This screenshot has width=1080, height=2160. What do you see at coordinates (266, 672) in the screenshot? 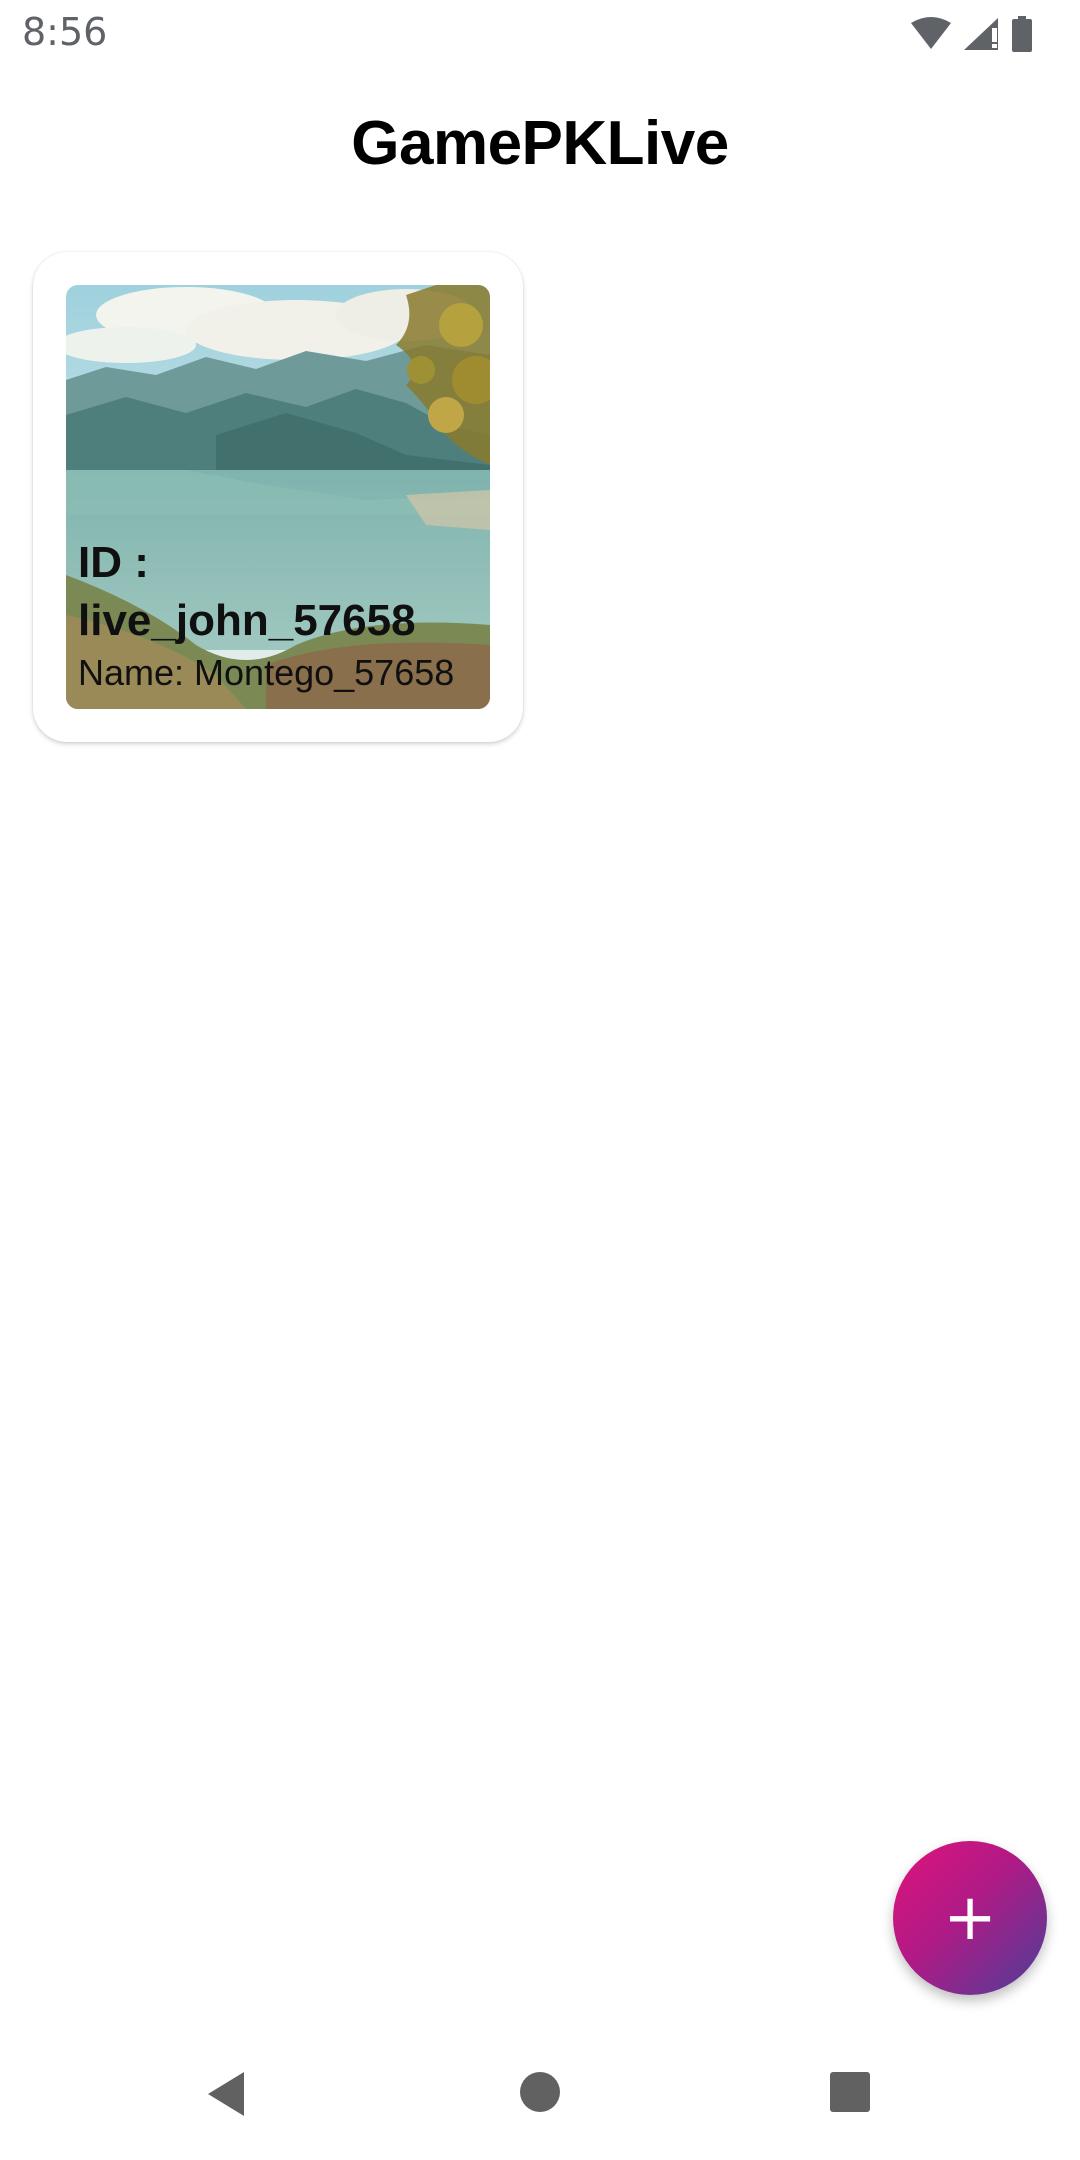
I see `room-name-label: Name: Montego_57658` at bounding box center [266, 672].